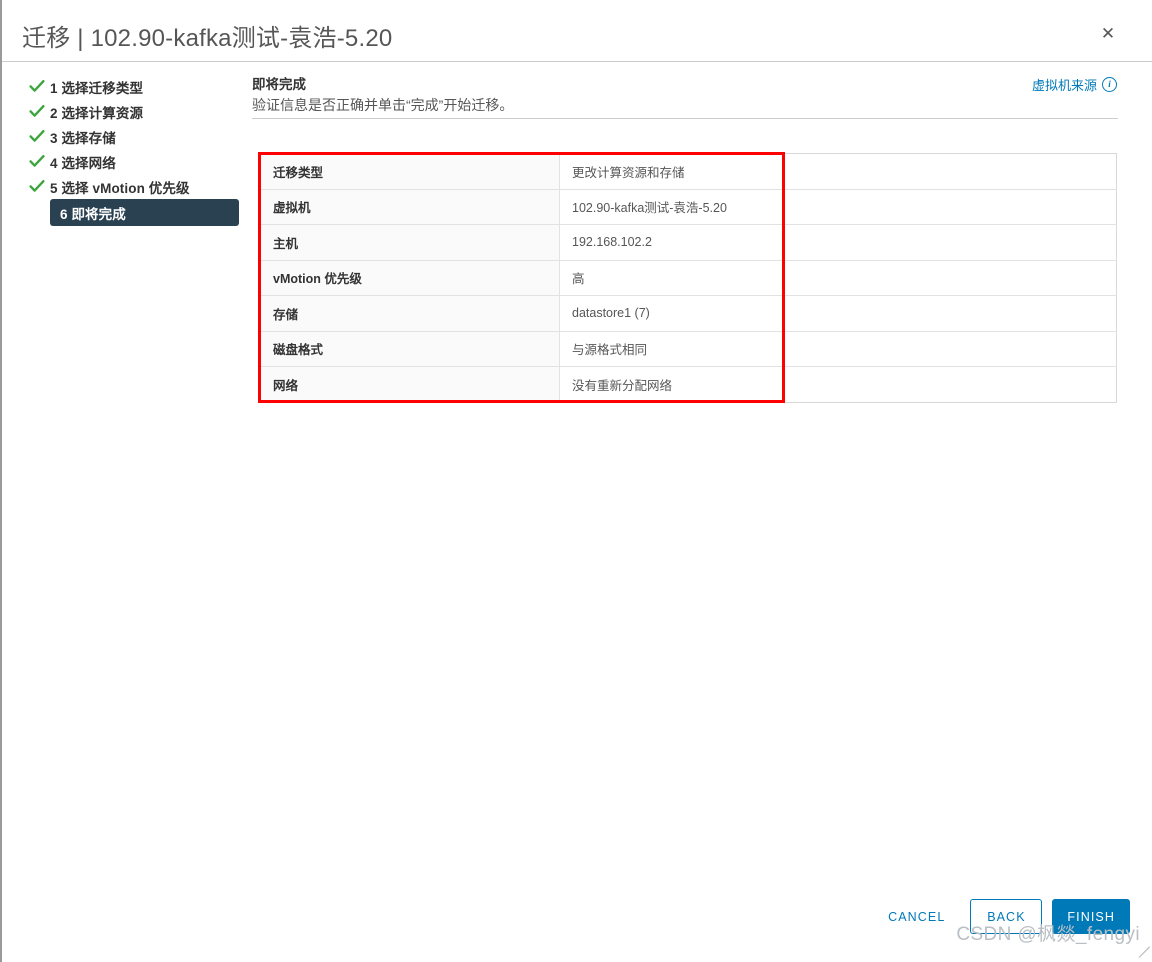 The image size is (1152, 962). I want to click on table-row: vMotion 优先级 高, so click(688, 278).